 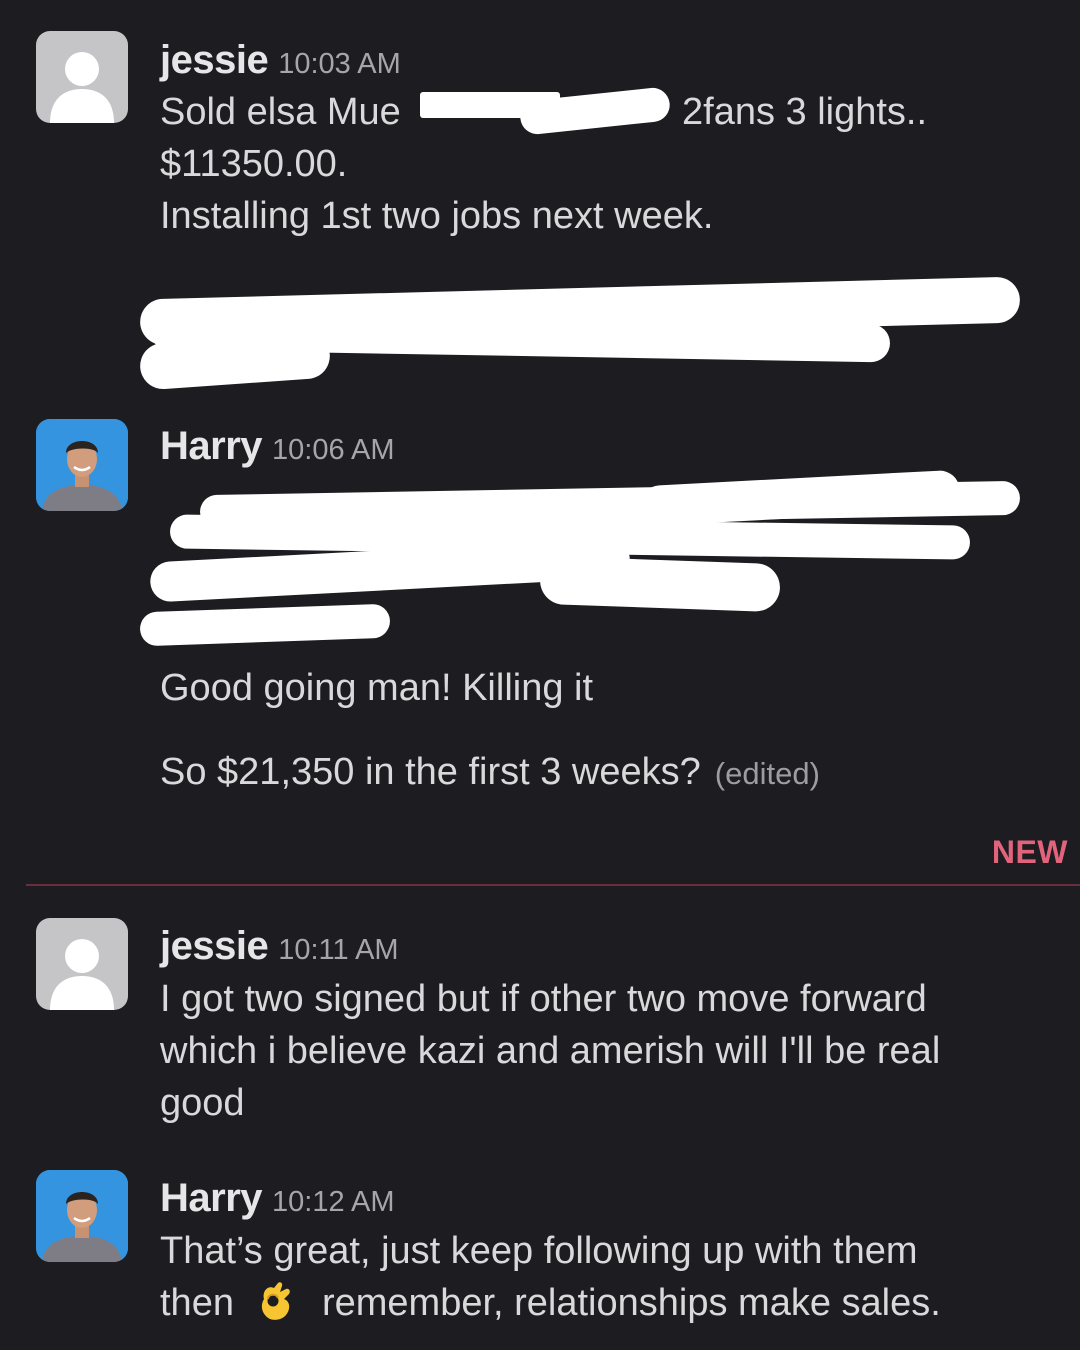 I want to click on author-name: Harry 10:12 AM, so click(x=277, y=1198).